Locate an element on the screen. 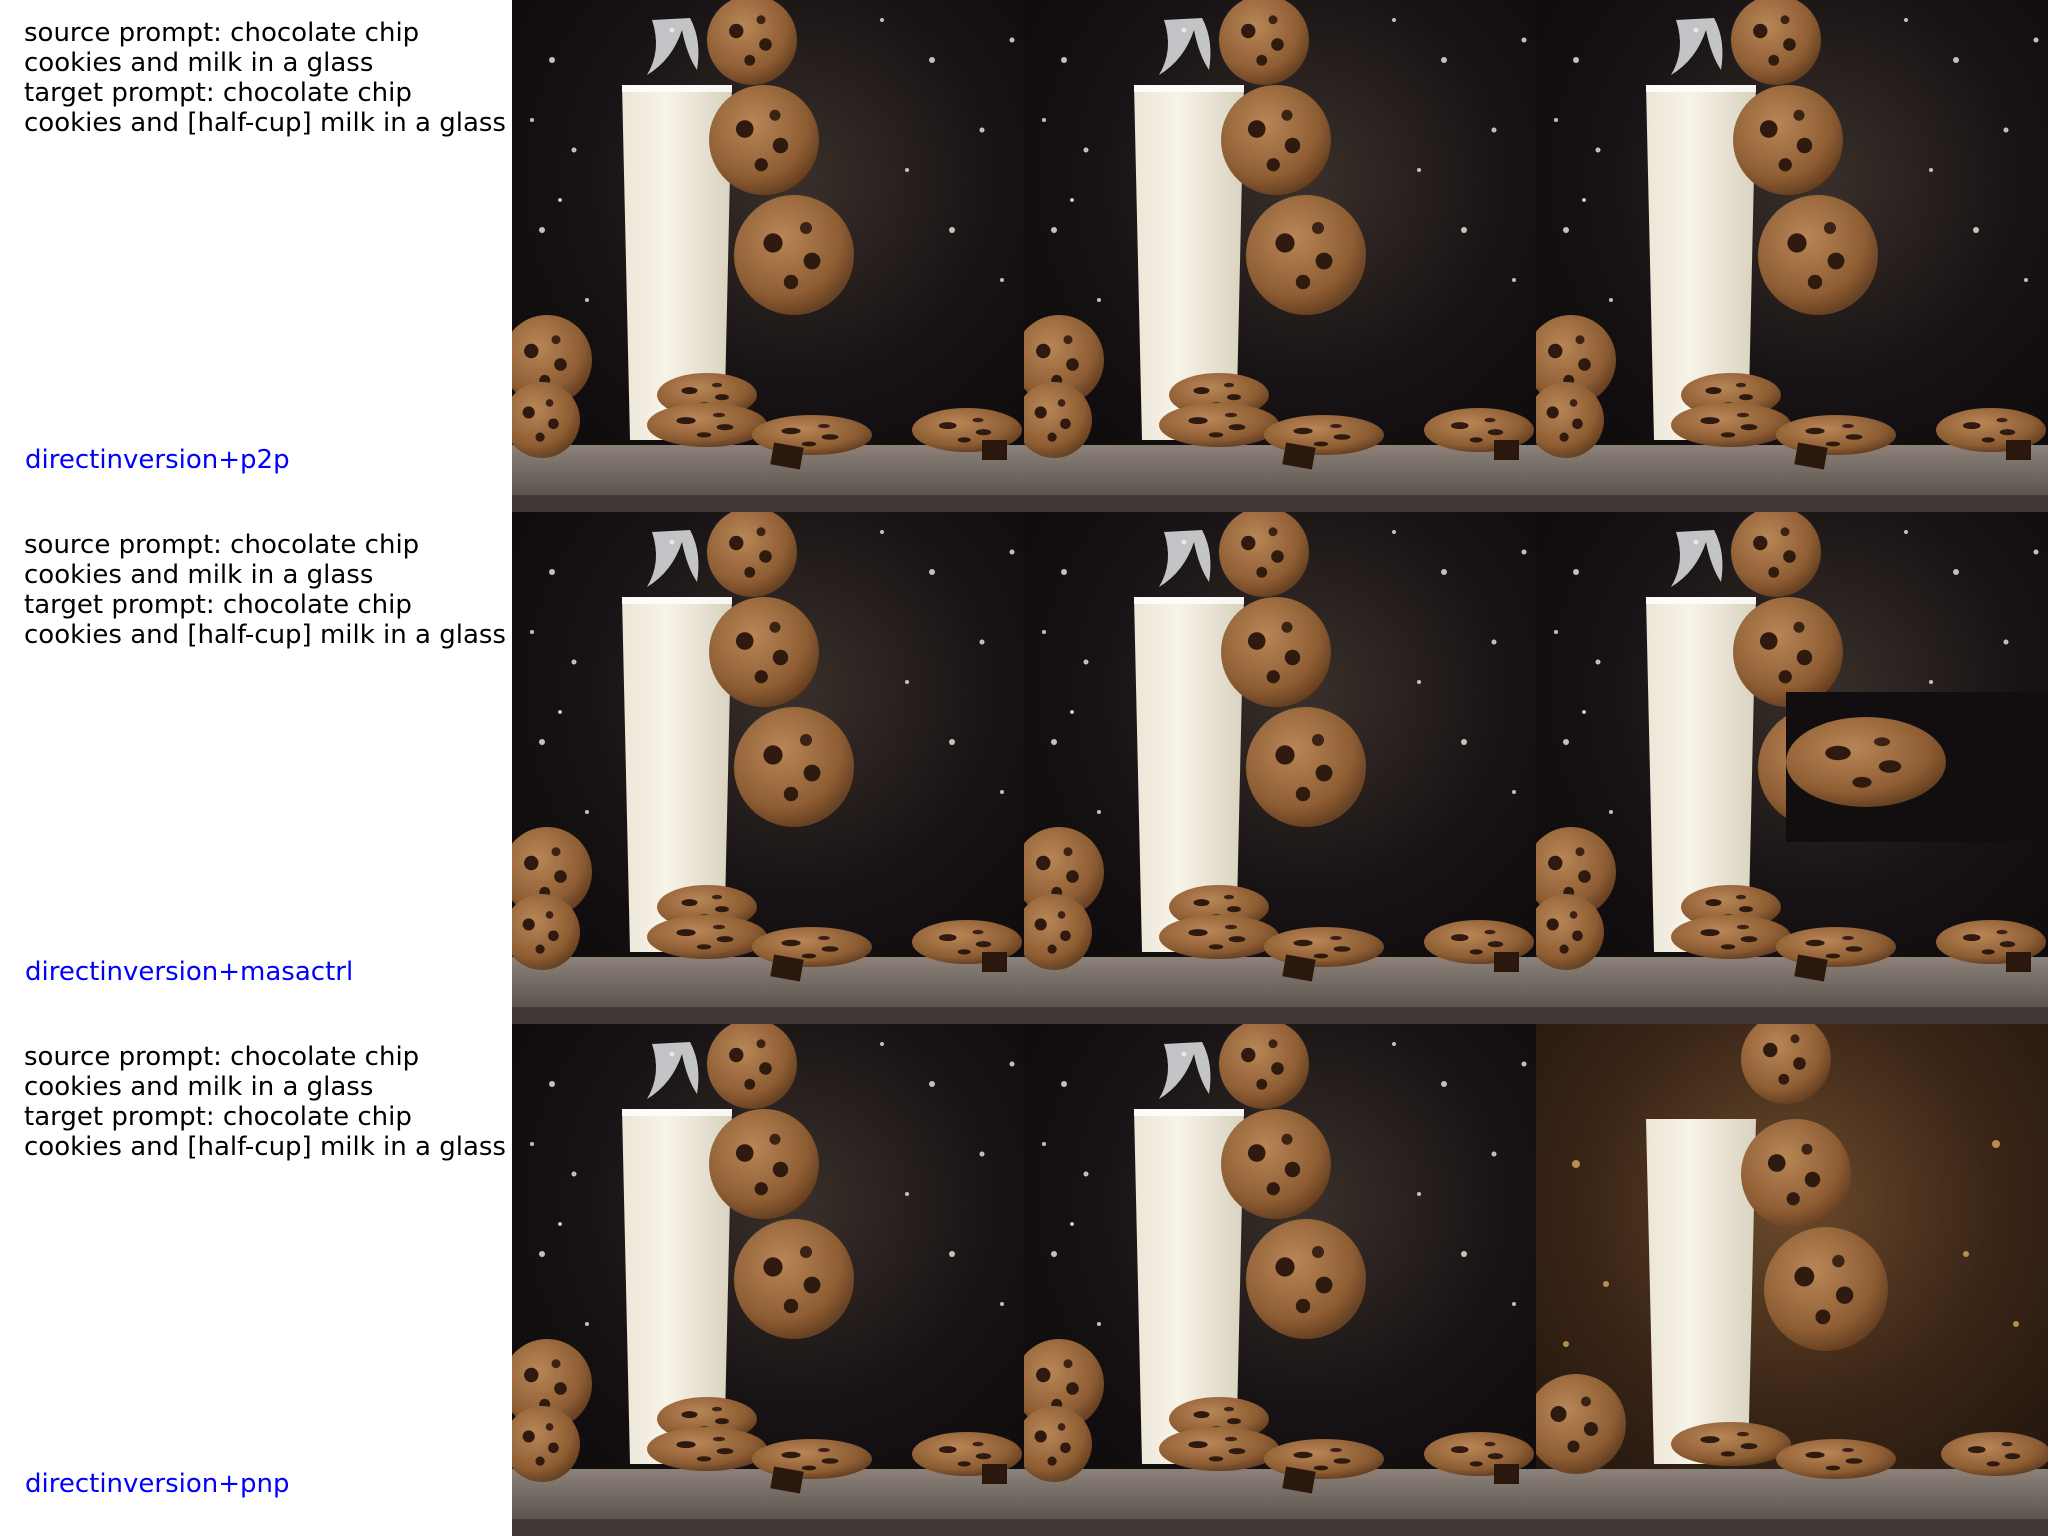 This screenshot has width=2048, height=1536. method-label: directinversion+pnp is located at coordinates (157, 1484).